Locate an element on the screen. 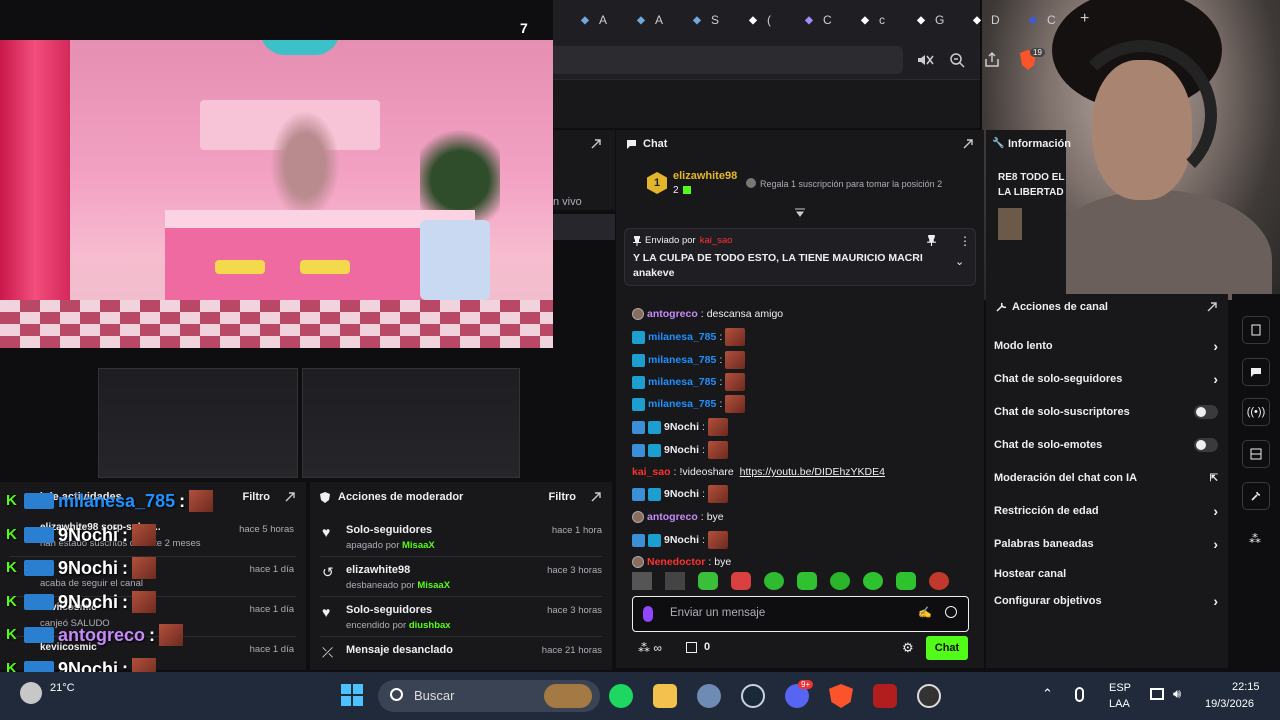 This screenshot has width=1280, height=720. chat-username: kai_sao is located at coordinates (651, 472).